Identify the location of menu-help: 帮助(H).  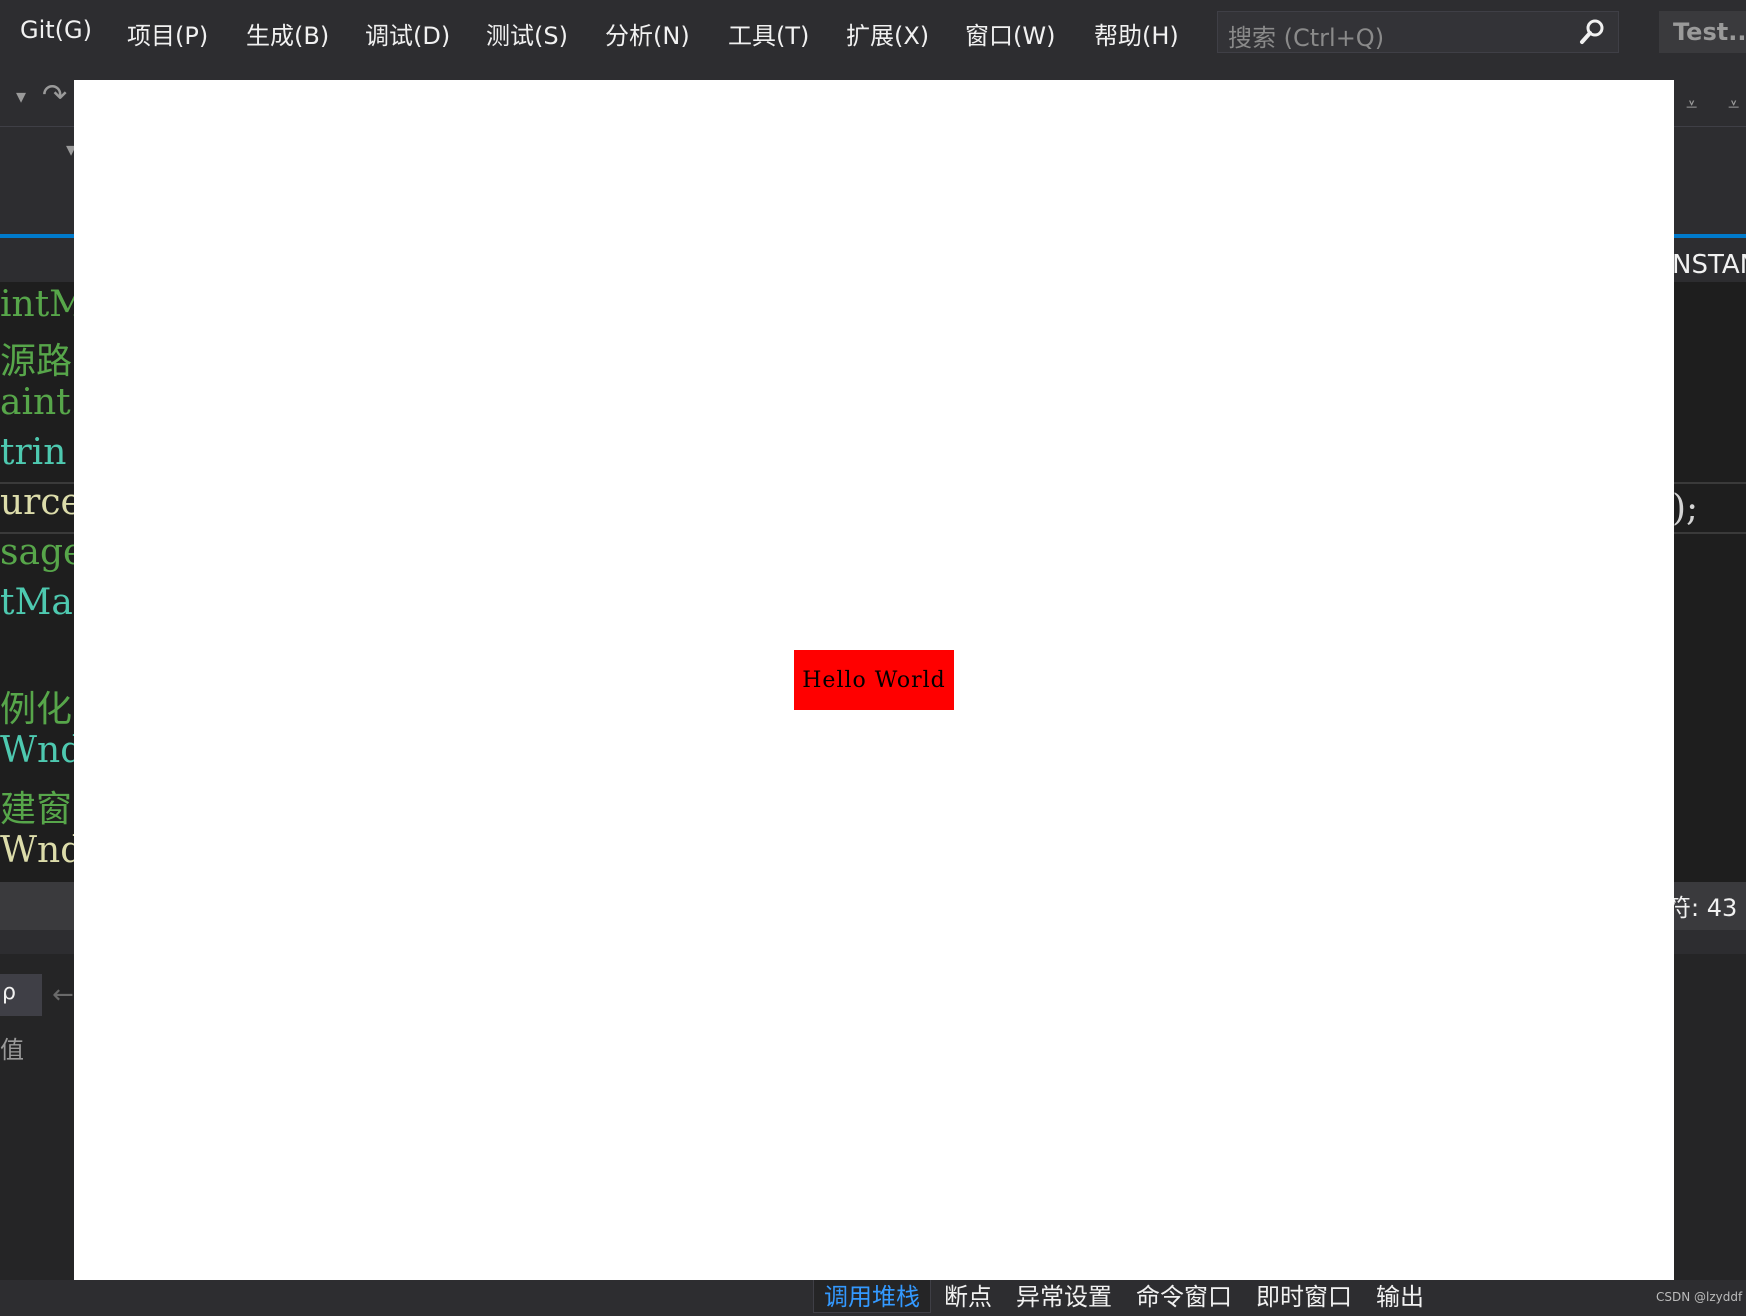
(1136, 33).